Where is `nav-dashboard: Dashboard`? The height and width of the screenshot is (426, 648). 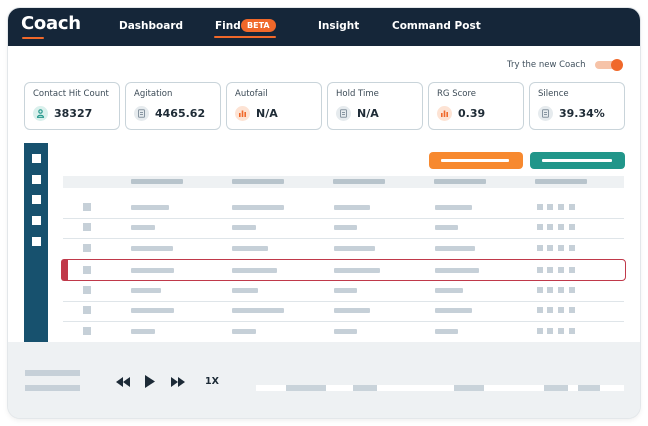
nav-dashboard: Dashboard is located at coordinates (151, 26).